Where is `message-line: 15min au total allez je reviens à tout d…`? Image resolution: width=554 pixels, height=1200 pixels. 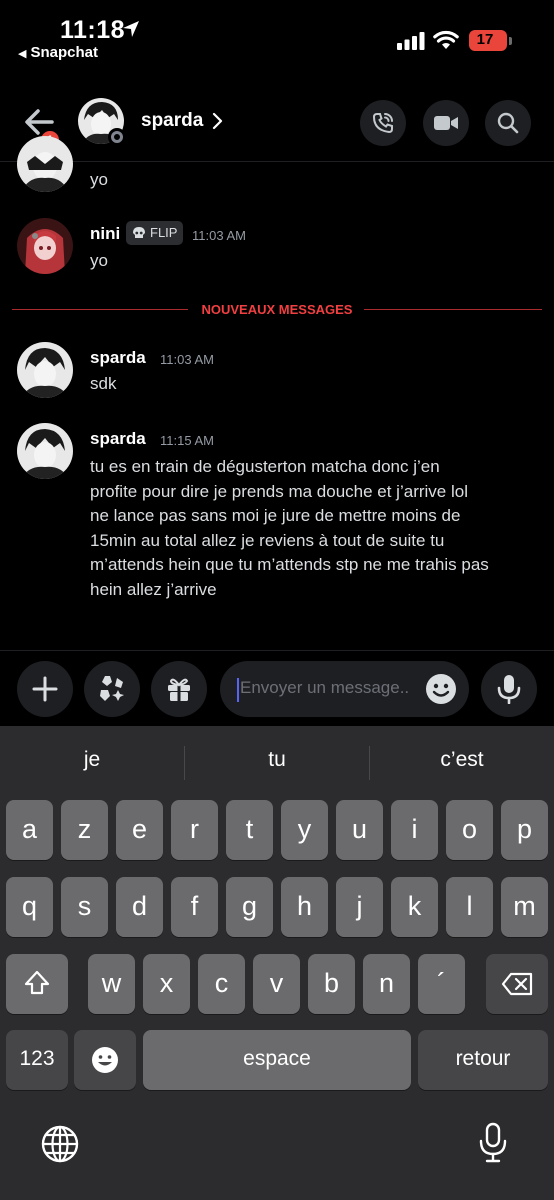
message-line: 15min au total allez je reviens à tout d… is located at coordinates (267, 540).